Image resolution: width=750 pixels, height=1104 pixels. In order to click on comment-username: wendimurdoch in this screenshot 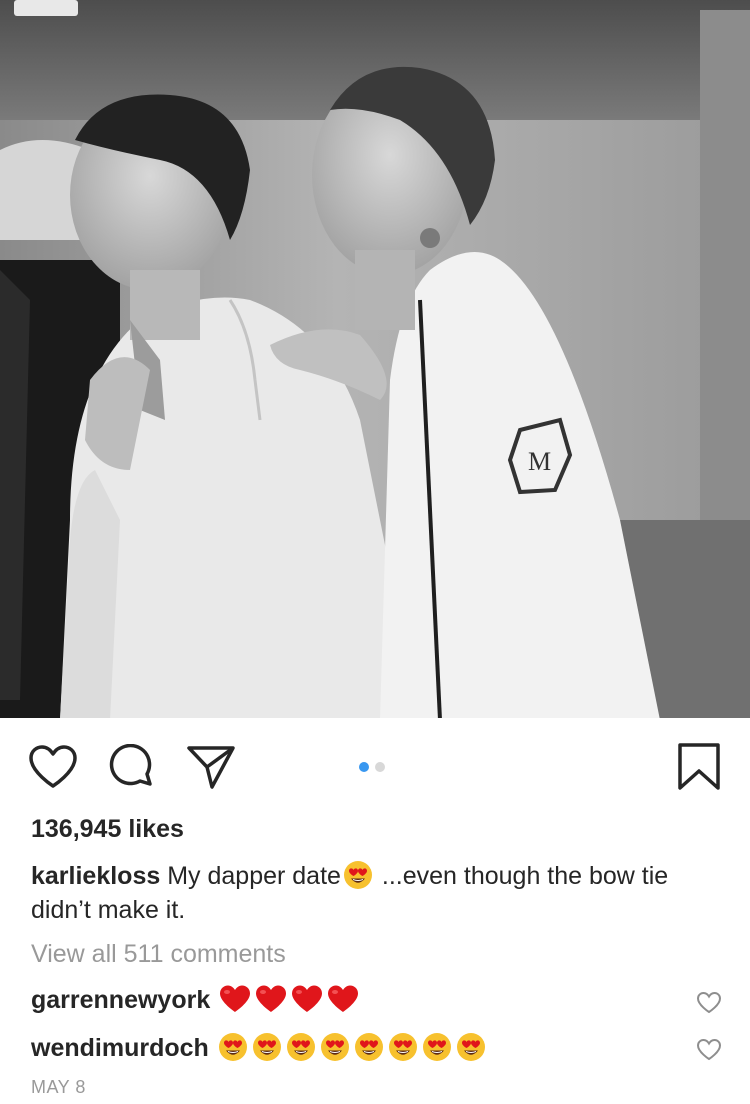, I will do `click(120, 1048)`.